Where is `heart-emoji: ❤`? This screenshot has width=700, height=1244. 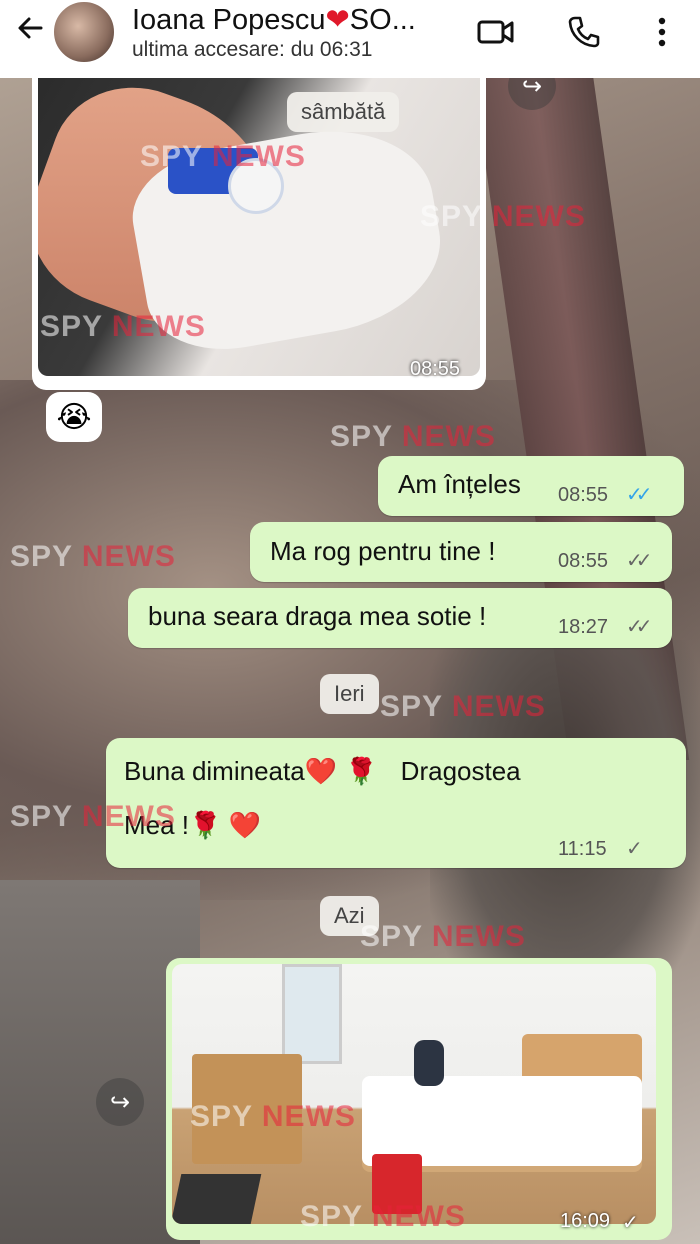
heart-emoji: ❤ is located at coordinates (337, 20).